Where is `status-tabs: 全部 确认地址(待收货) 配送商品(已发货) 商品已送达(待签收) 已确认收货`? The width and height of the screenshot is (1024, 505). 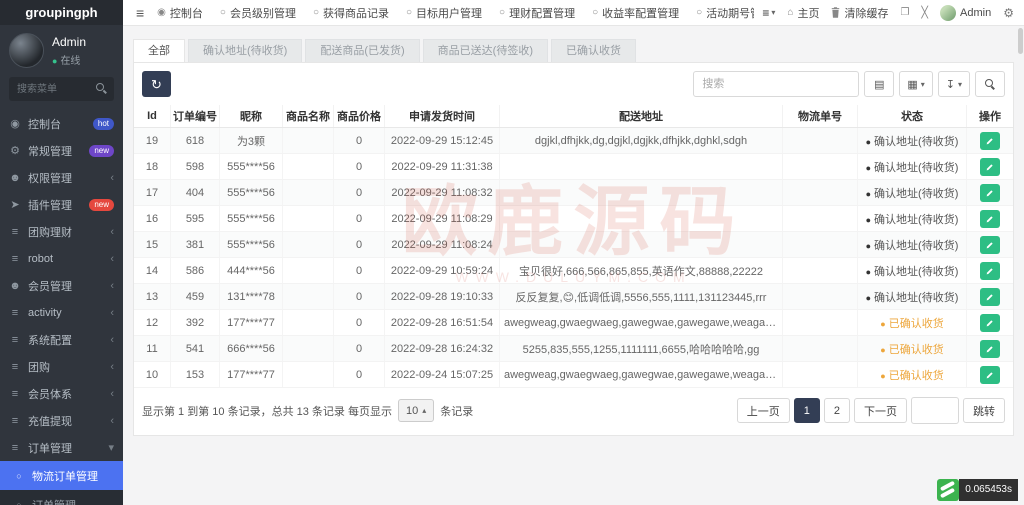 status-tabs: 全部 确认地址(待收货) 配送商品(已发货) 商品已送达(待签收) 已确认收货 is located at coordinates (573, 50).